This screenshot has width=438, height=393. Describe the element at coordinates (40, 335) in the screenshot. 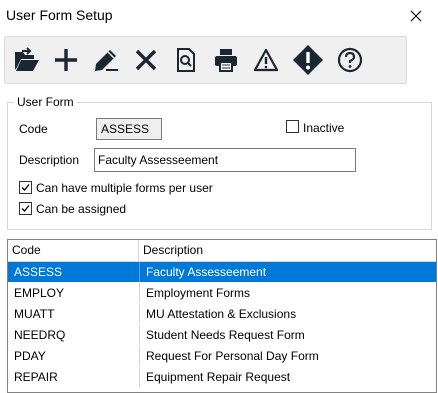

I see `row-code: NEEDRQ` at that location.